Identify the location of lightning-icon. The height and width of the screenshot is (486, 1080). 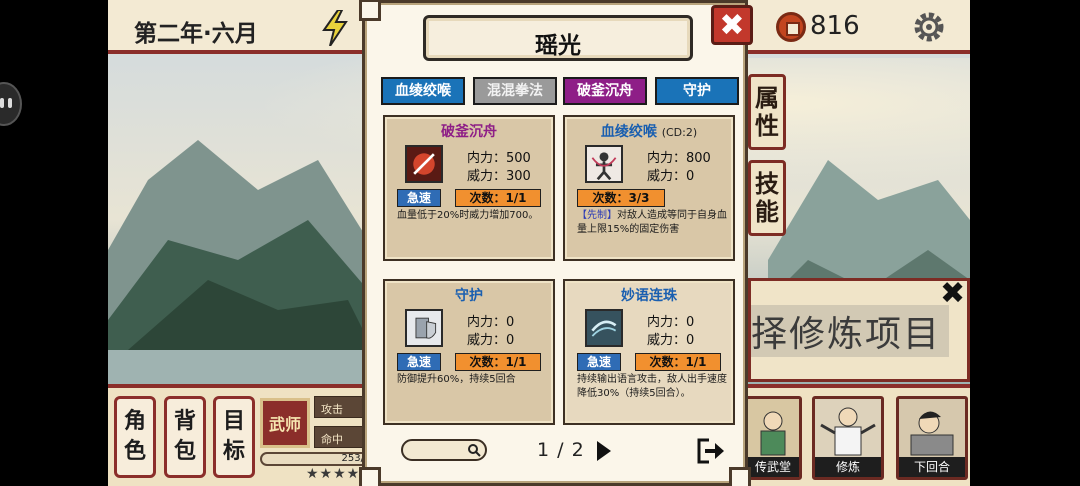
(335, 28).